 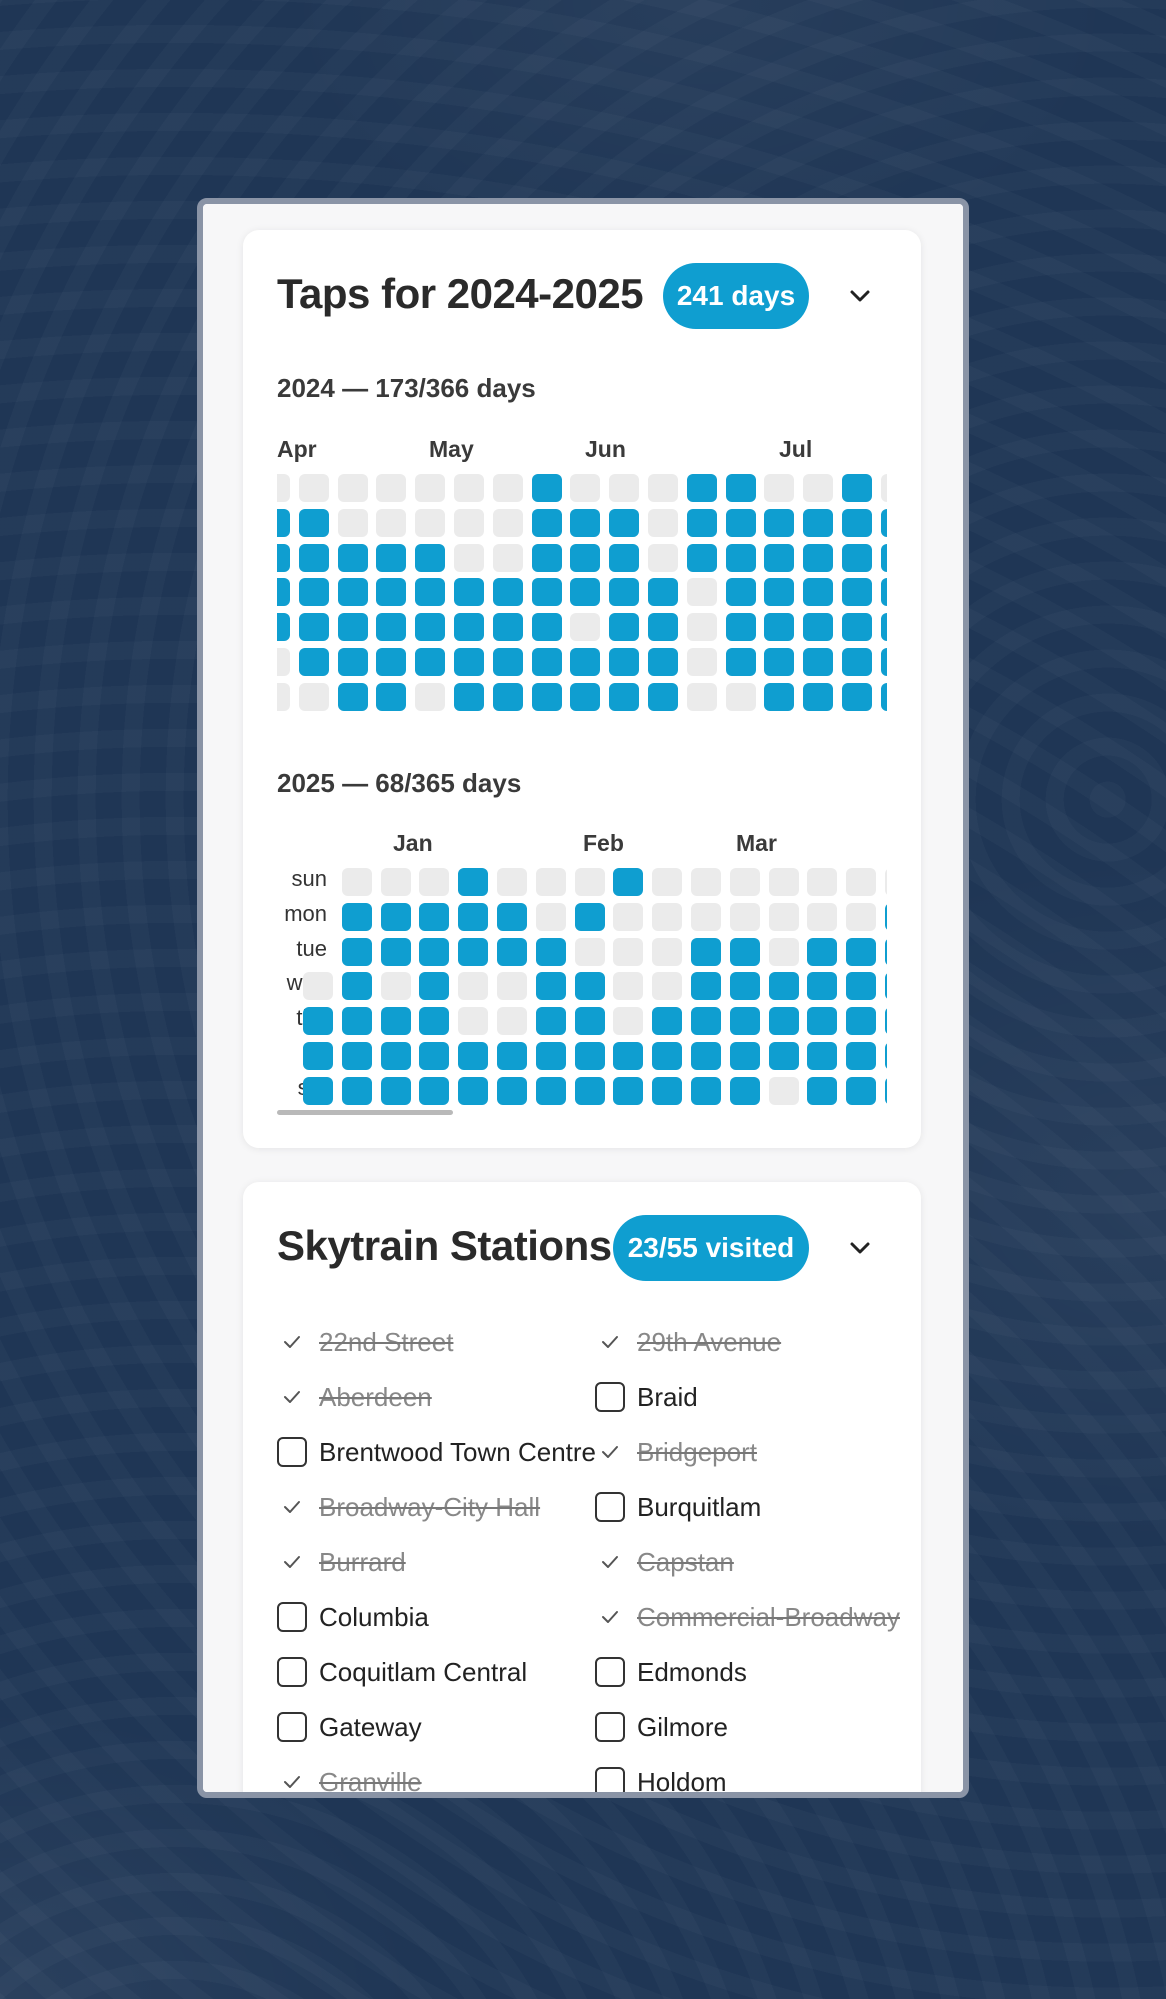 What do you see at coordinates (646, 1397) in the screenshot?
I see `station-item: Braid` at bounding box center [646, 1397].